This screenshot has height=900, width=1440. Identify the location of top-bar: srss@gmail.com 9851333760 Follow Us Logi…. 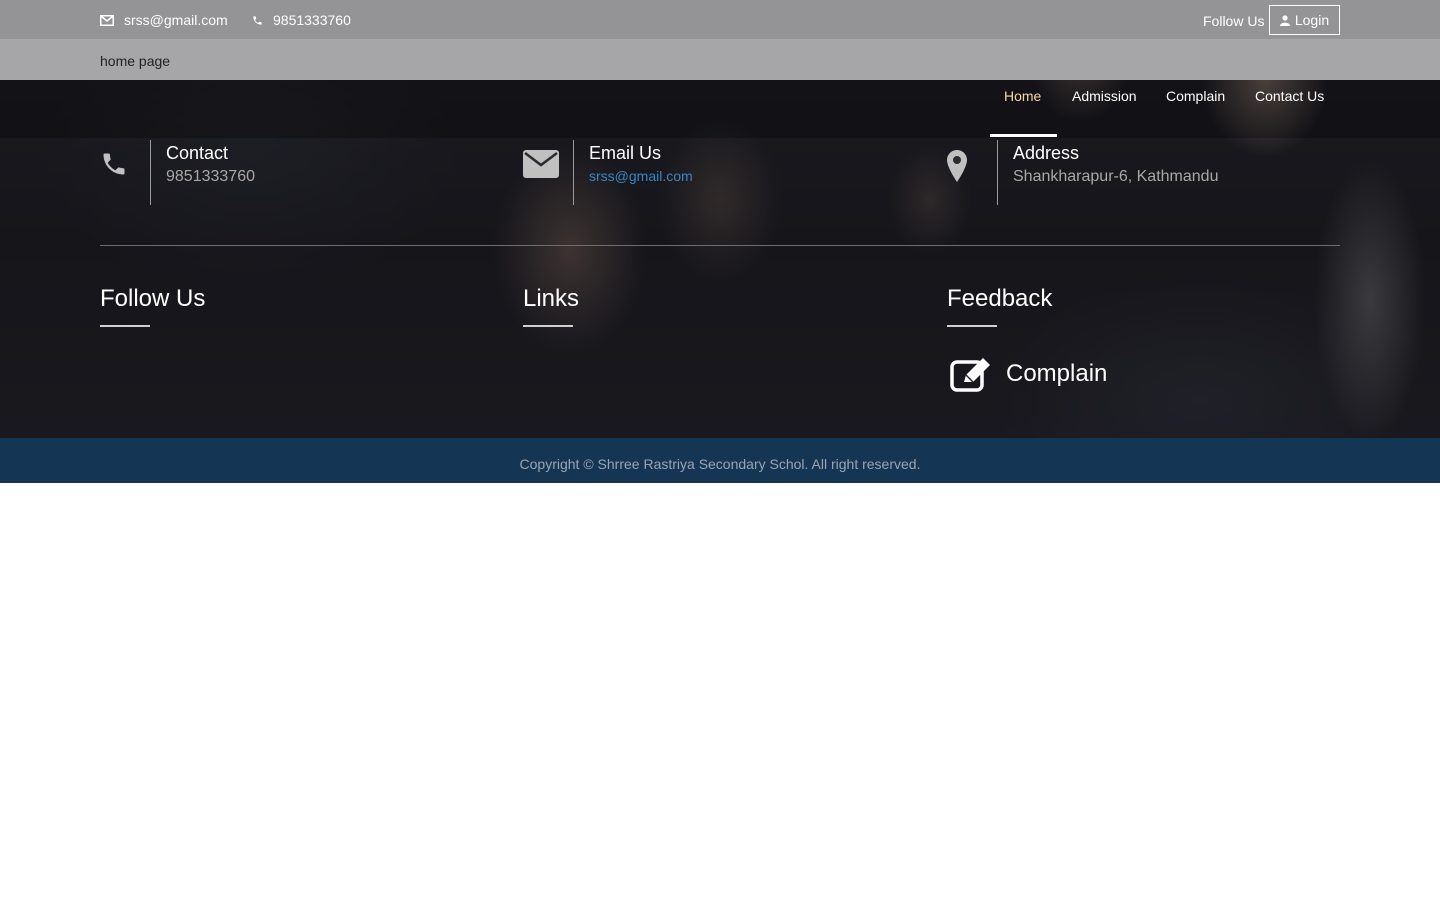
(720, 20).